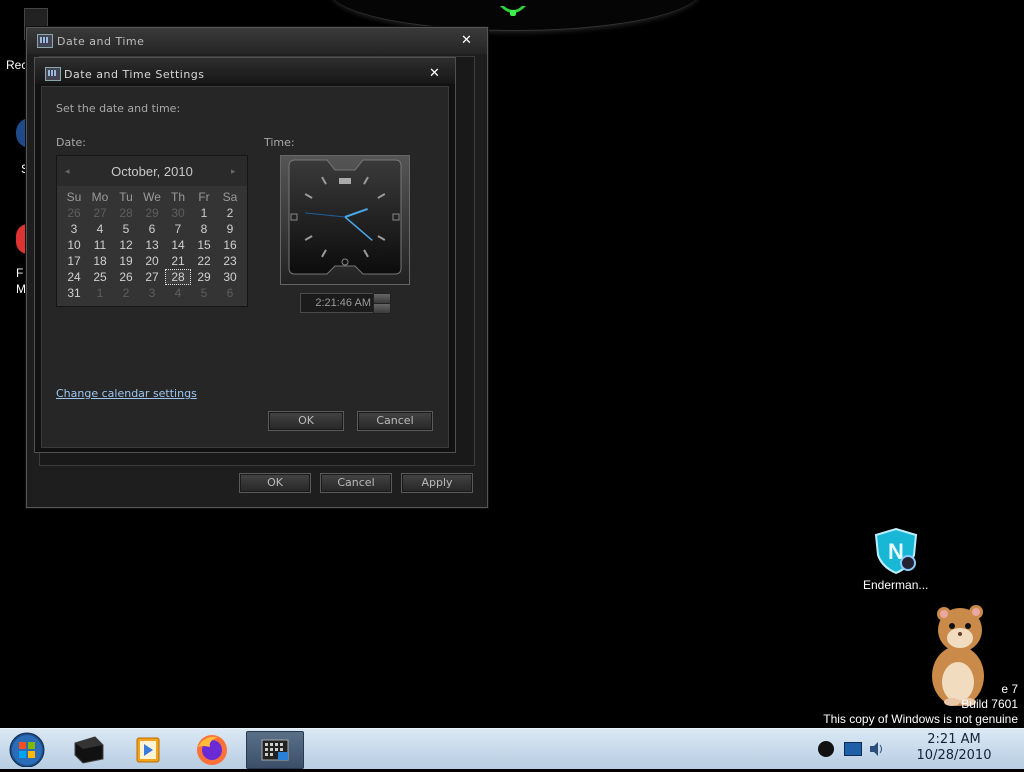 The width and height of the screenshot is (1024, 772). Describe the element at coordinates (100, 277) in the screenshot. I see `calendar-day: 25` at that location.